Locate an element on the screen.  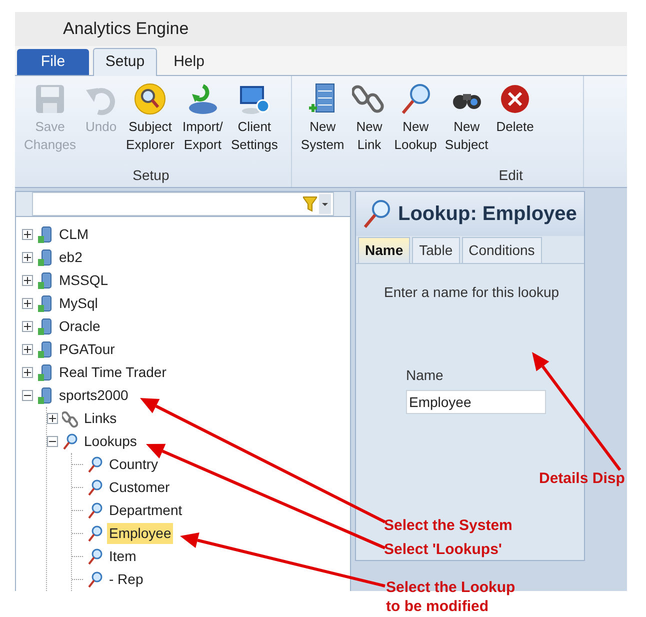
subject-explorer-button: Subject Explorer is located at coordinates (150, 123).